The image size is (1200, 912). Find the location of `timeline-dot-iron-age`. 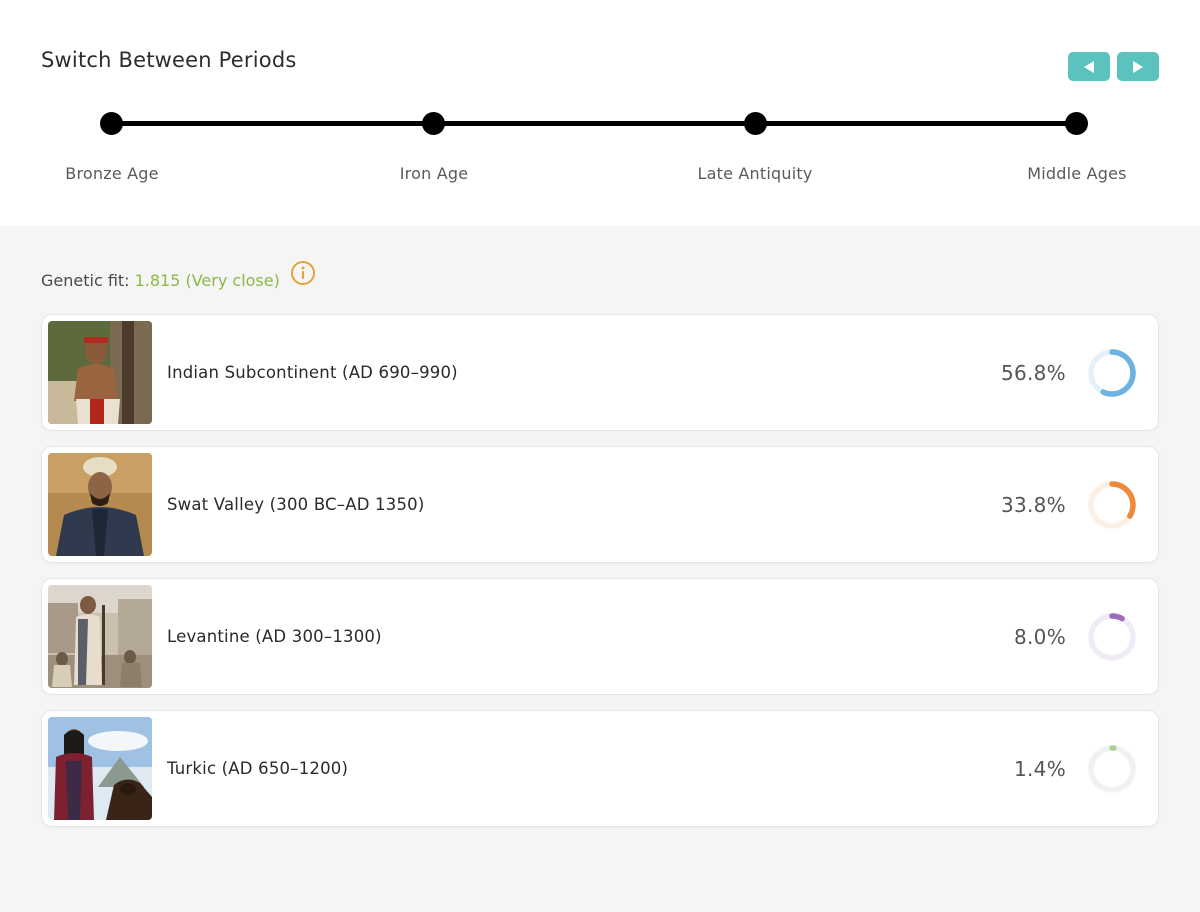

timeline-dot-iron-age is located at coordinates (433, 123).